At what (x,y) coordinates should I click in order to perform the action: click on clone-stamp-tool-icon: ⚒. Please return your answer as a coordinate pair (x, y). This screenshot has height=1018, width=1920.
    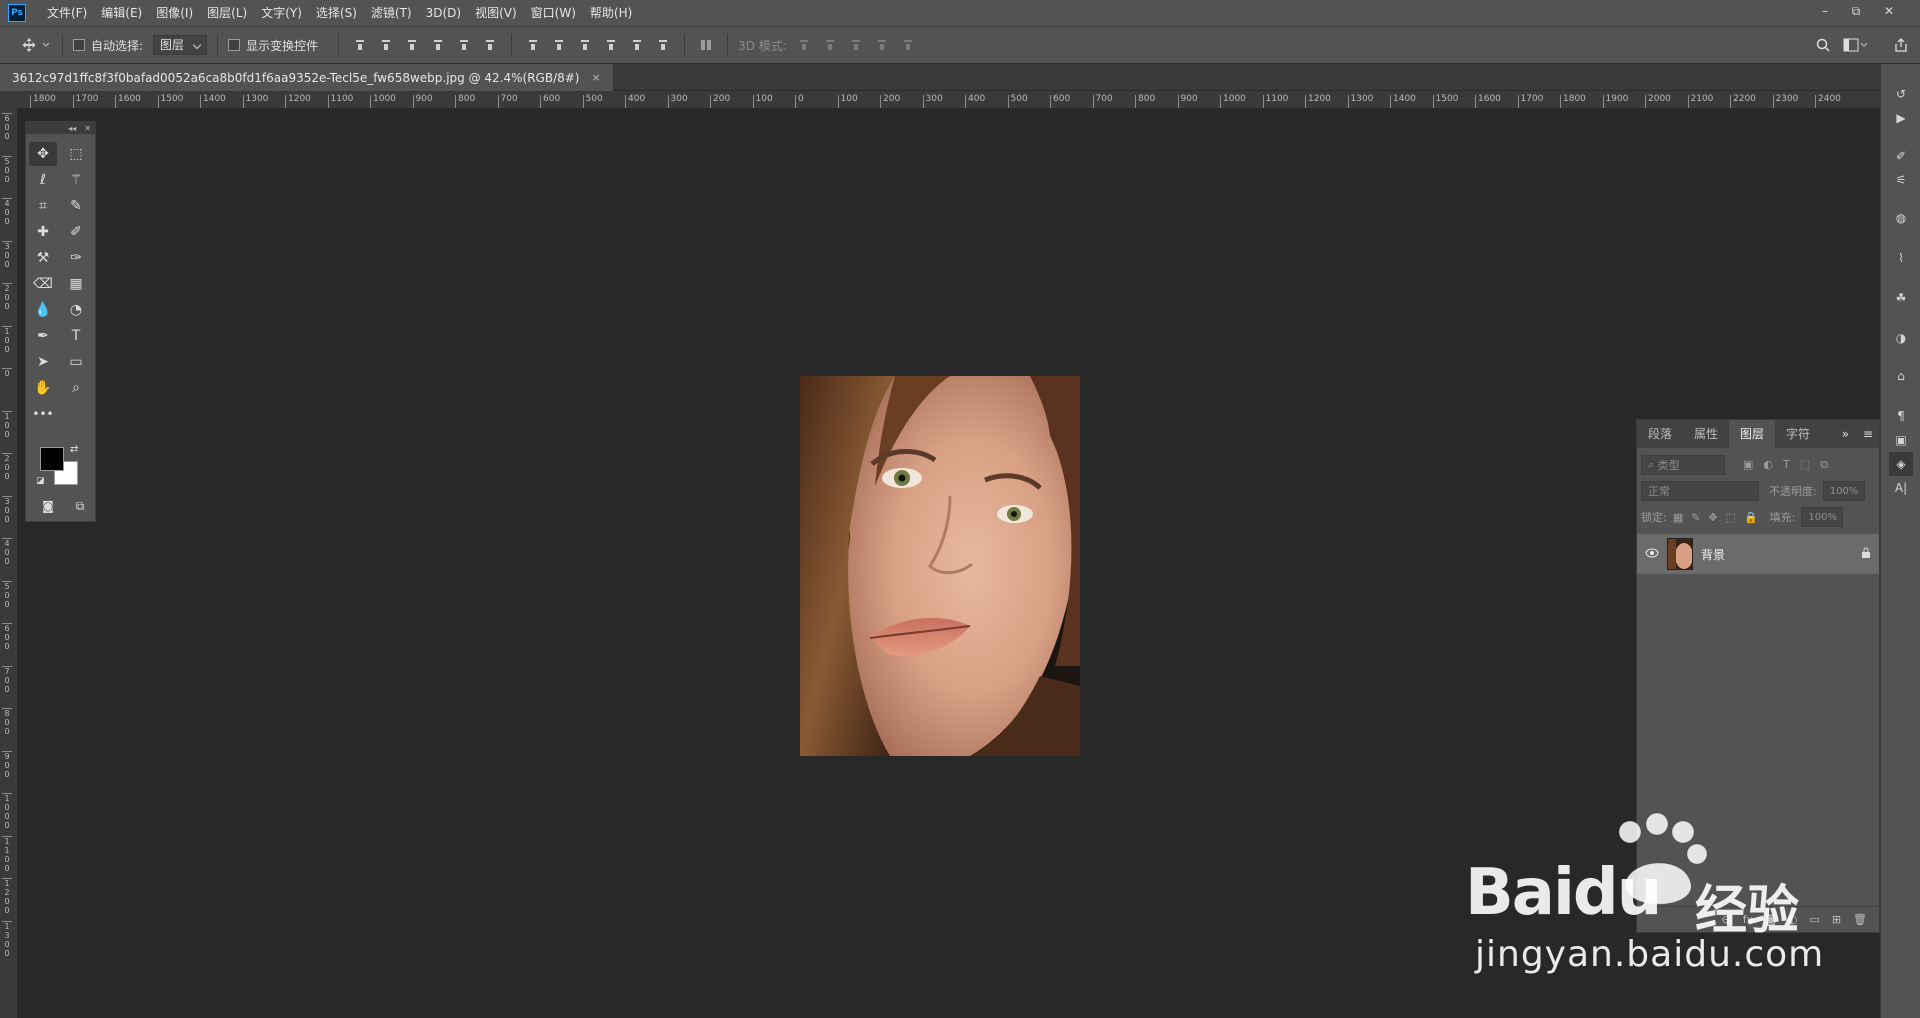
    Looking at the image, I should click on (43, 258).